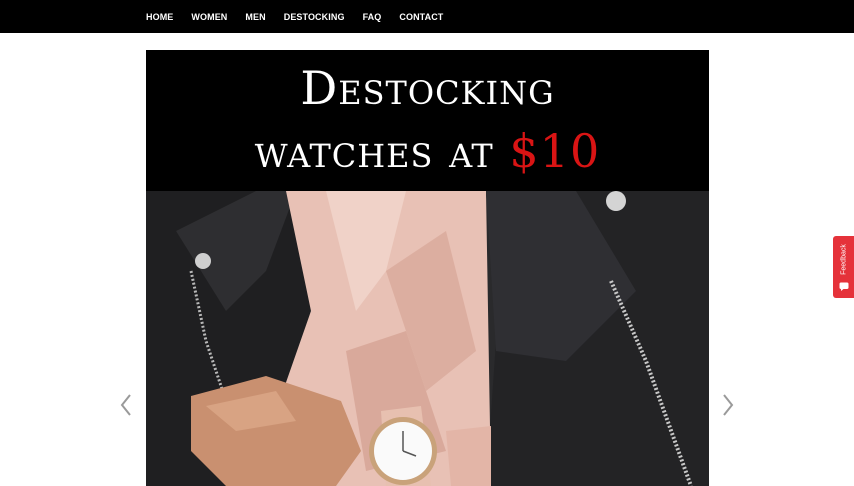 Image resolution: width=854 pixels, height=486 pixels. Describe the element at coordinates (159, 17) in the screenshot. I see `nav-item-home: HOME` at that location.